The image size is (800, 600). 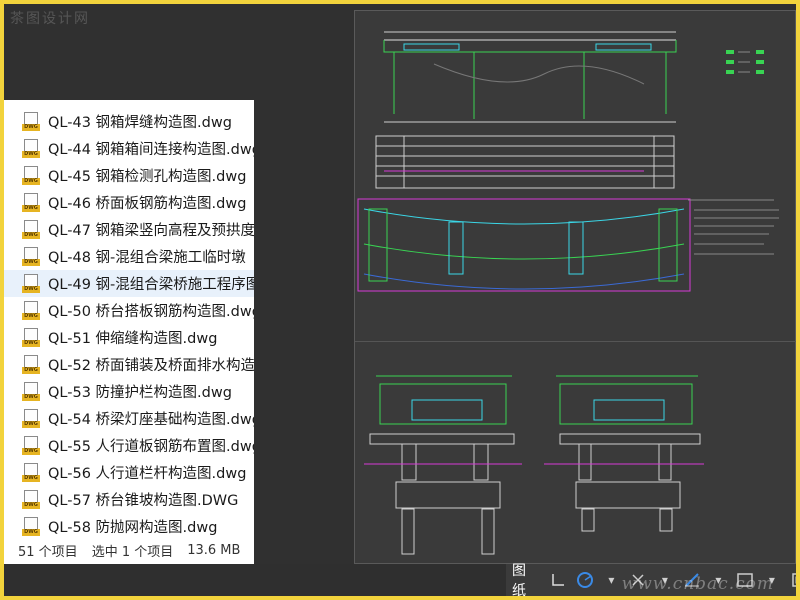 What do you see at coordinates (697, 584) in the screenshot?
I see `watermark-url: www.cnbac.com` at bounding box center [697, 584].